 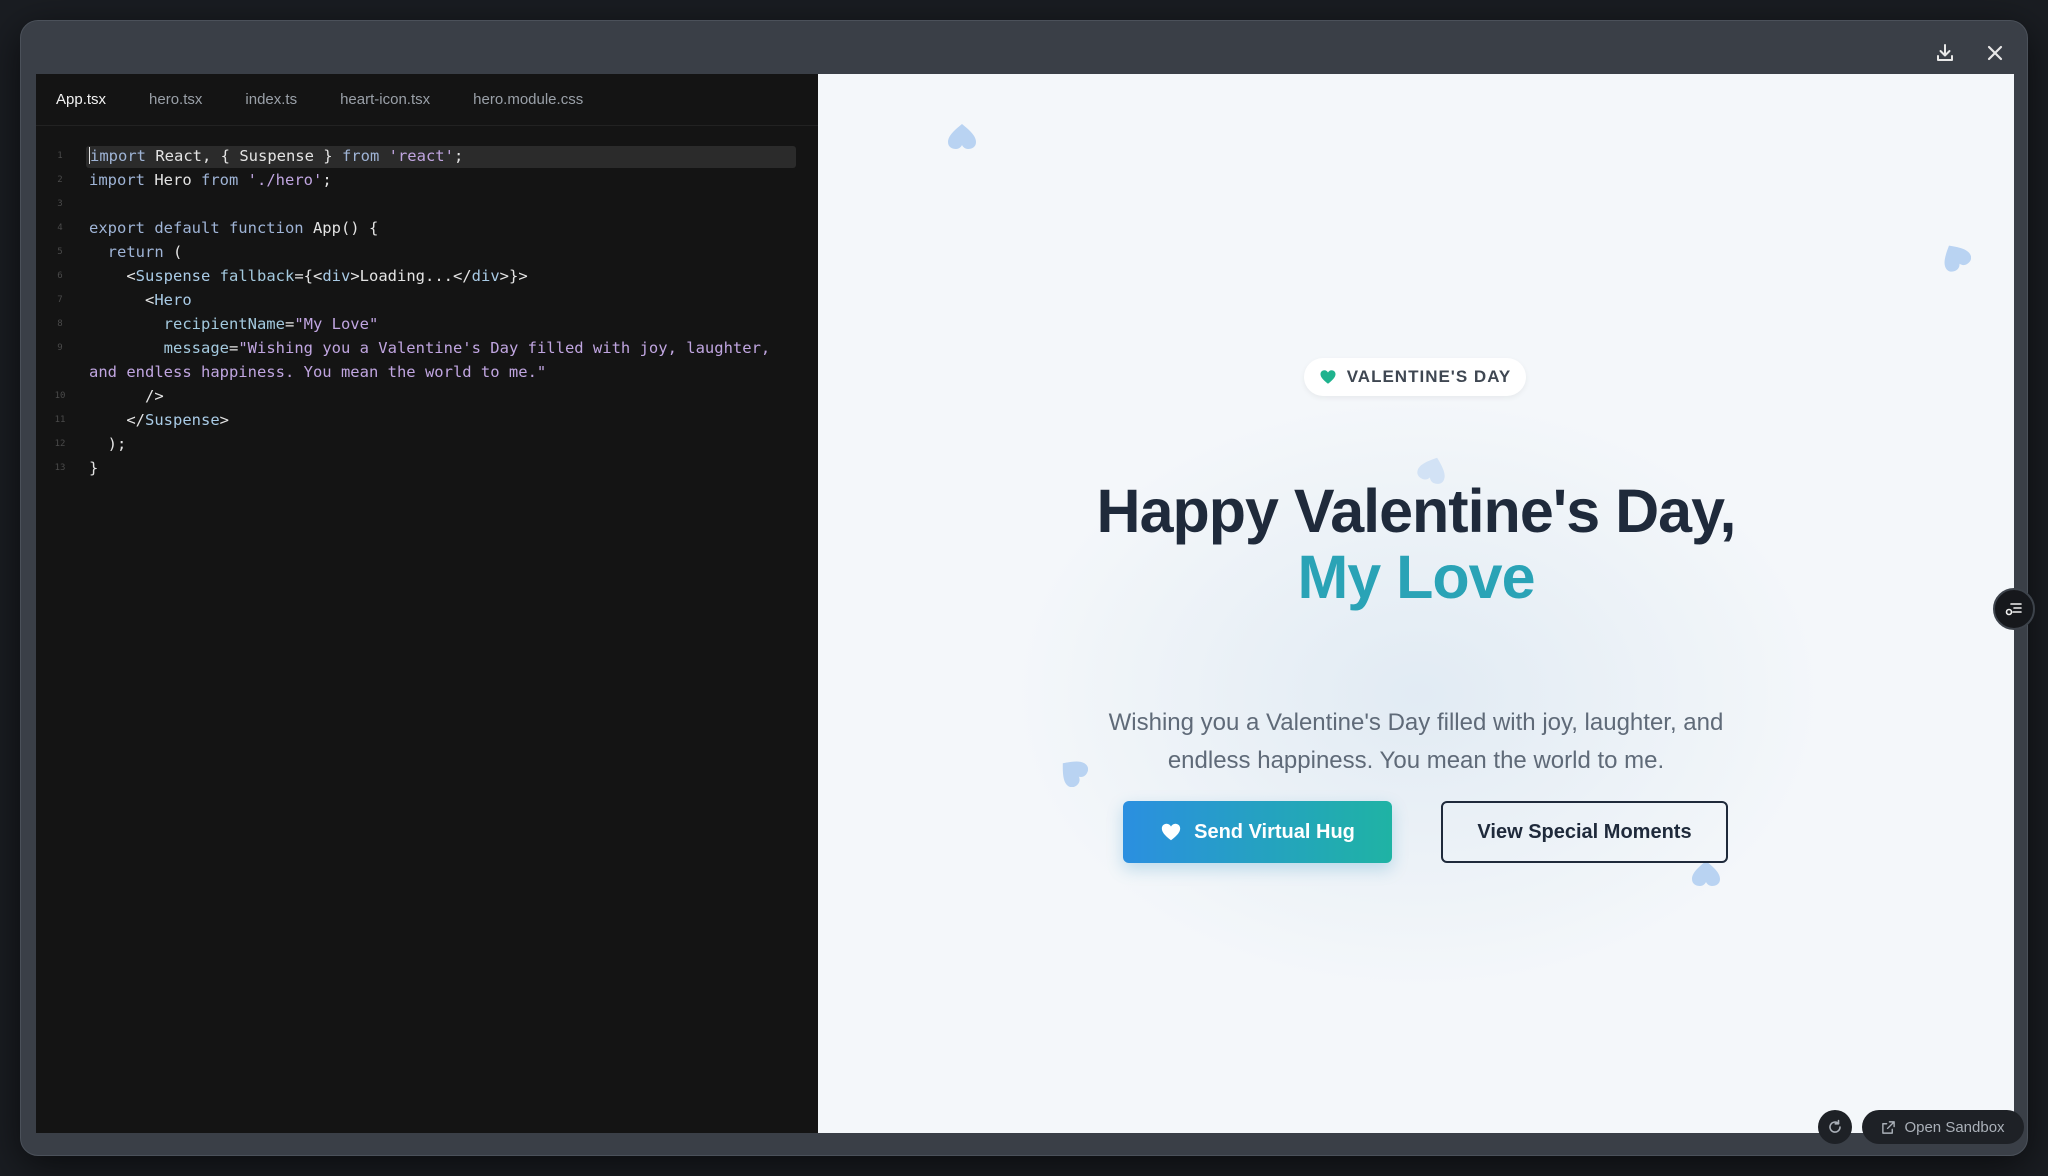 What do you see at coordinates (1274, 831) in the screenshot?
I see `send-virtual-hug-label: Send Virtual Hug` at bounding box center [1274, 831].